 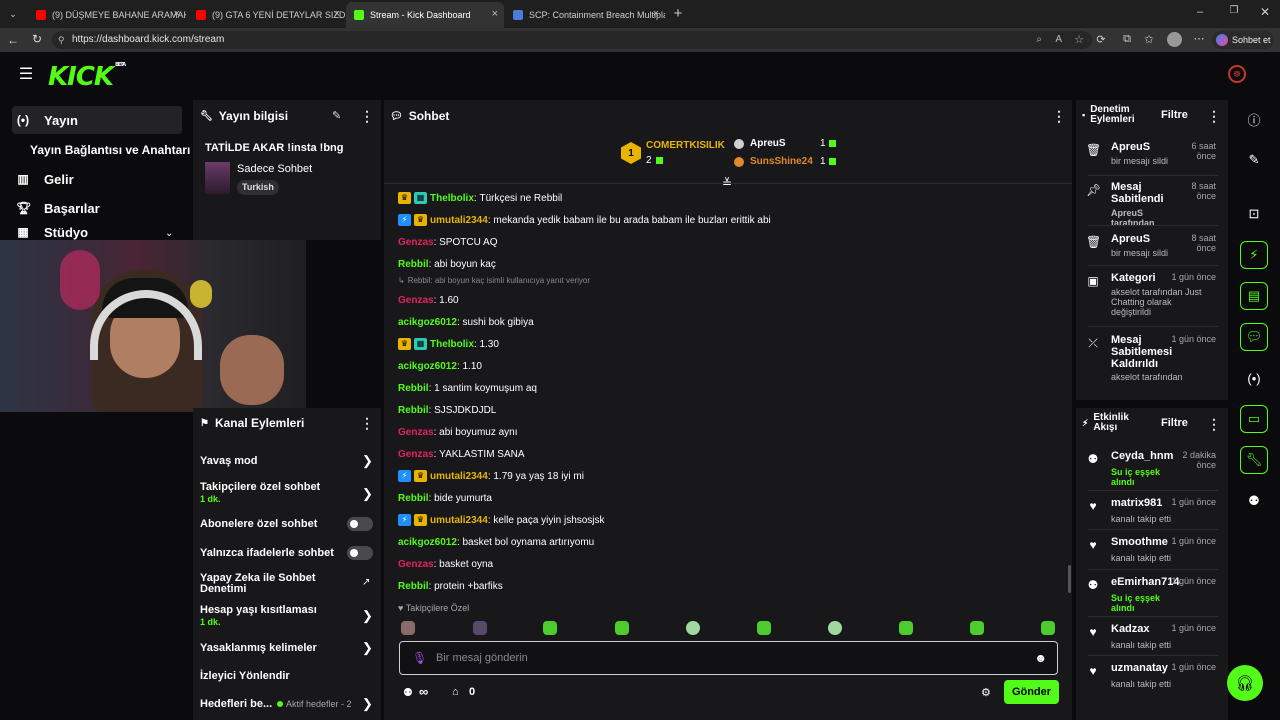 I want to click on extensions-icon: ⟳, so click(x=1101, y=39).